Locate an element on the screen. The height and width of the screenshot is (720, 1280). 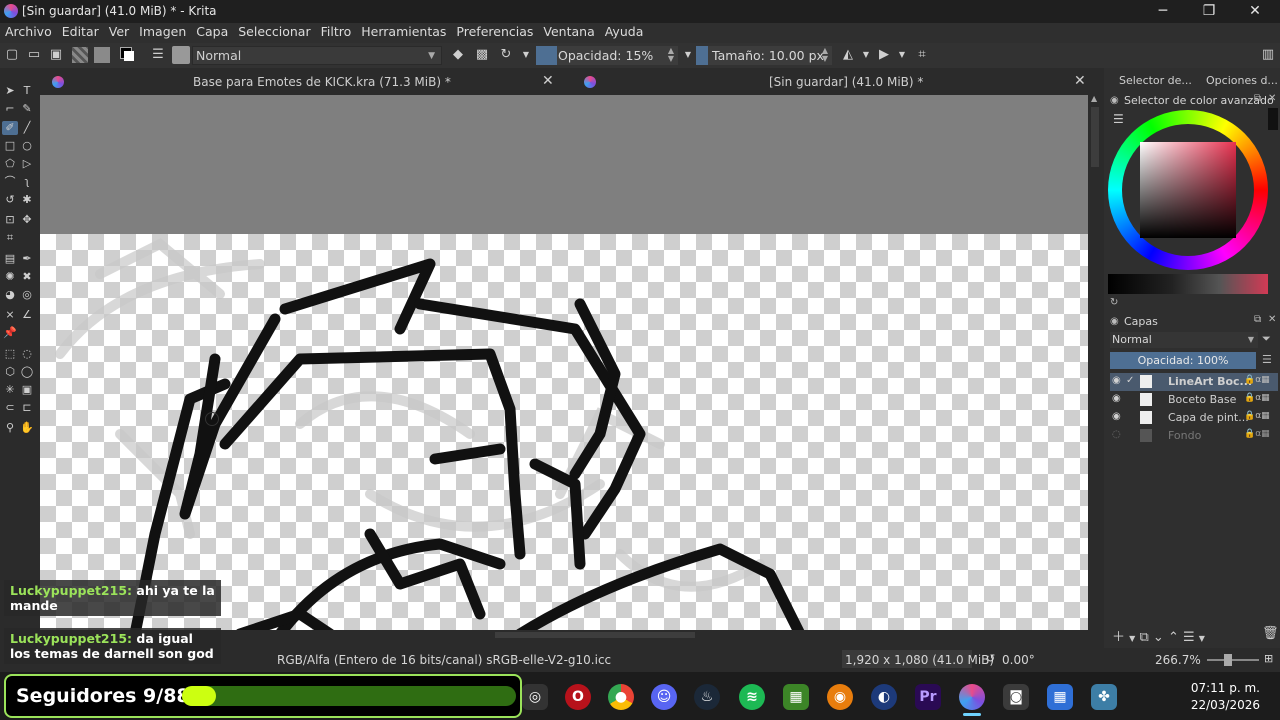
gradient-icon is located at coordinates (102, 55).